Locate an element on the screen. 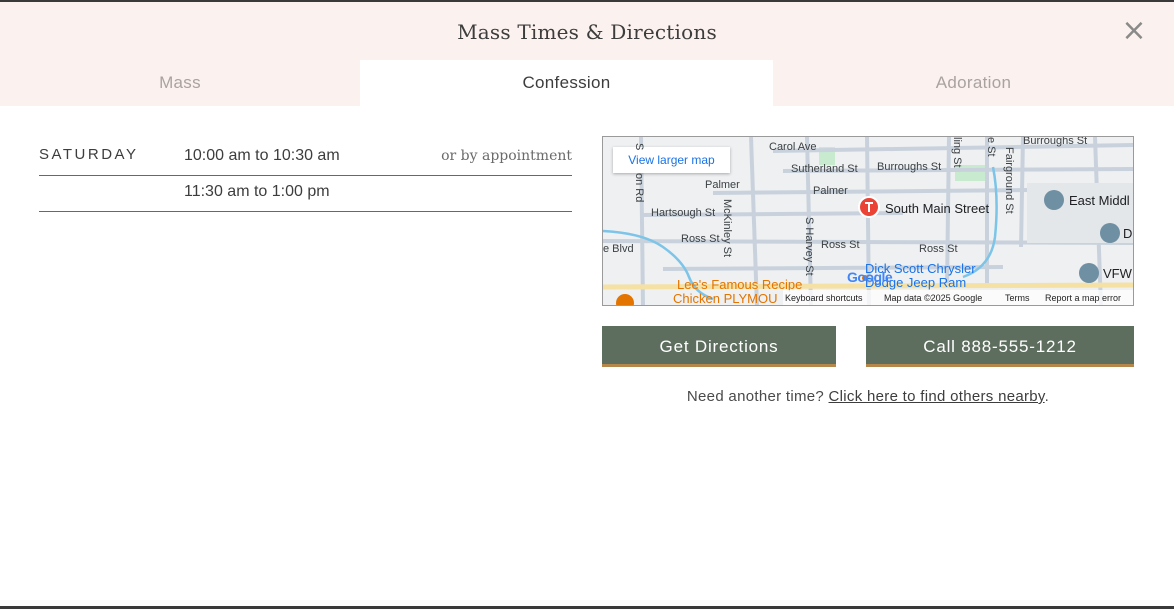  map-data-text: Map data ©2025 Google is located at coordinates (933, 298).